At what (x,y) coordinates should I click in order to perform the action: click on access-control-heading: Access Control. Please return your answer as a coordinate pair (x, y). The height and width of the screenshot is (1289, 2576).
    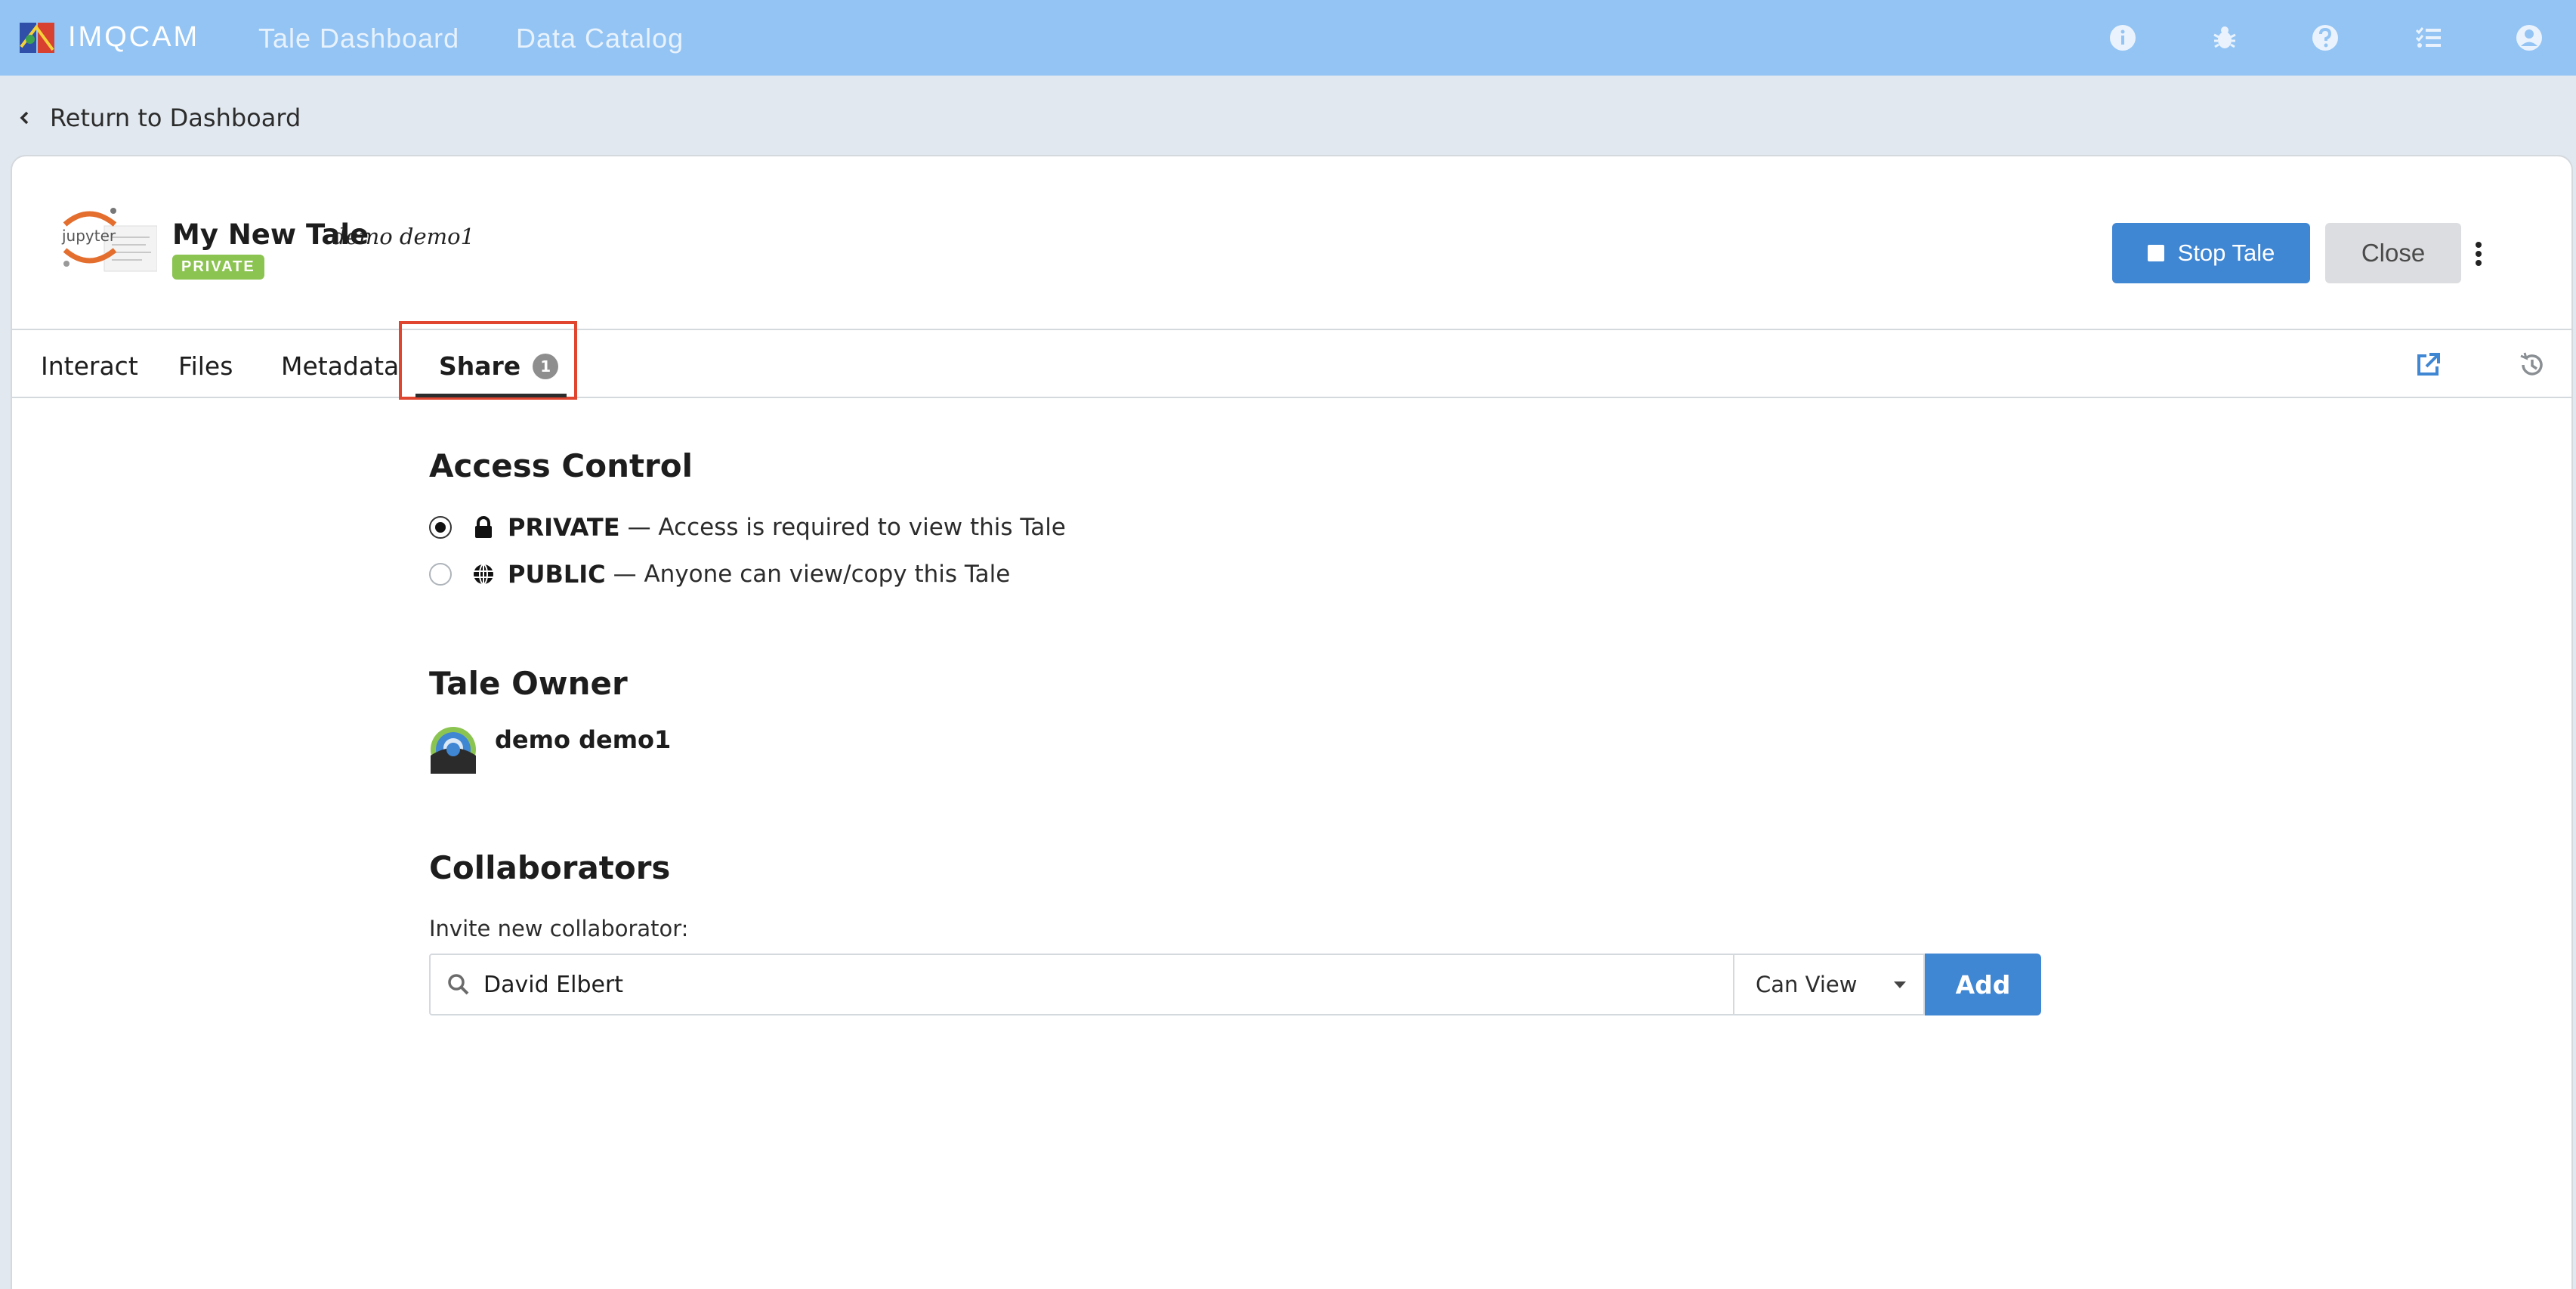
    Looking at the image, I should click on (561, 465).